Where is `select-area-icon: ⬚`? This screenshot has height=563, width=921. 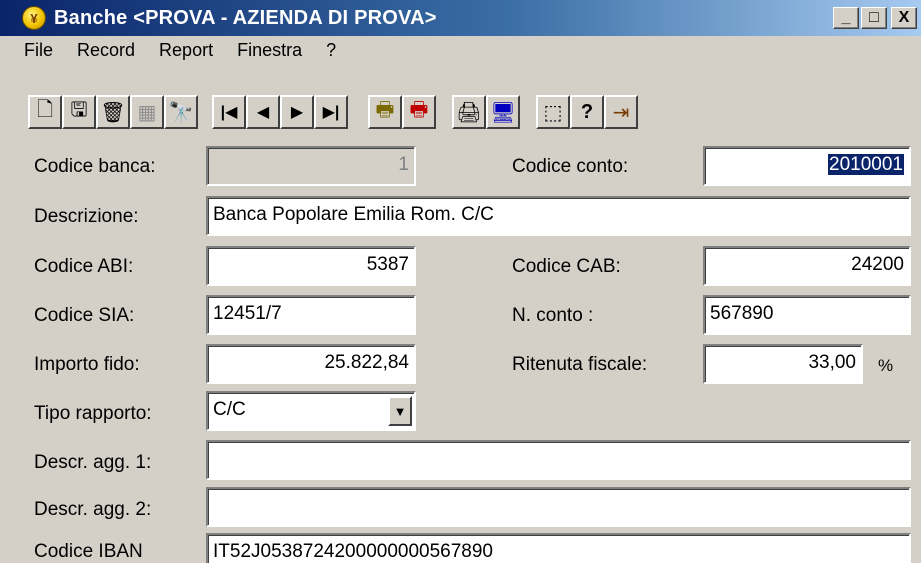
select-area-icon: ⬚ is located at coordinates (553, 112).